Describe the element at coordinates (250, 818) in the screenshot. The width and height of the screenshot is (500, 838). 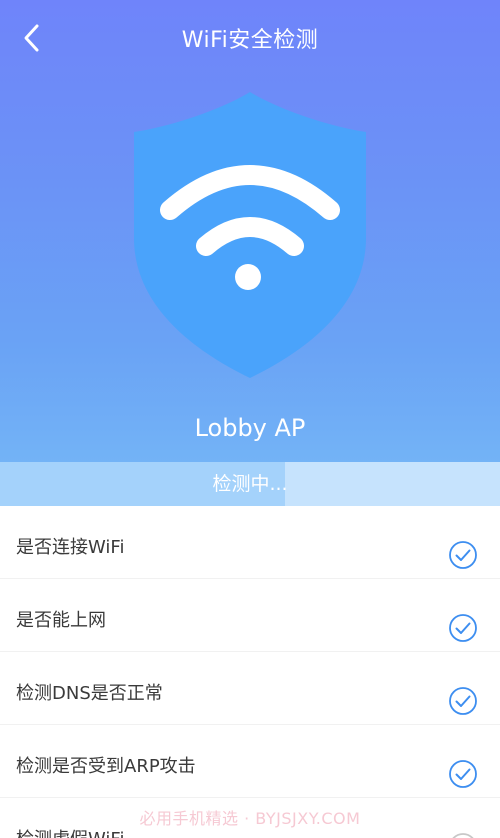
I see `check-item: 检测虚假WiFi` at that location.